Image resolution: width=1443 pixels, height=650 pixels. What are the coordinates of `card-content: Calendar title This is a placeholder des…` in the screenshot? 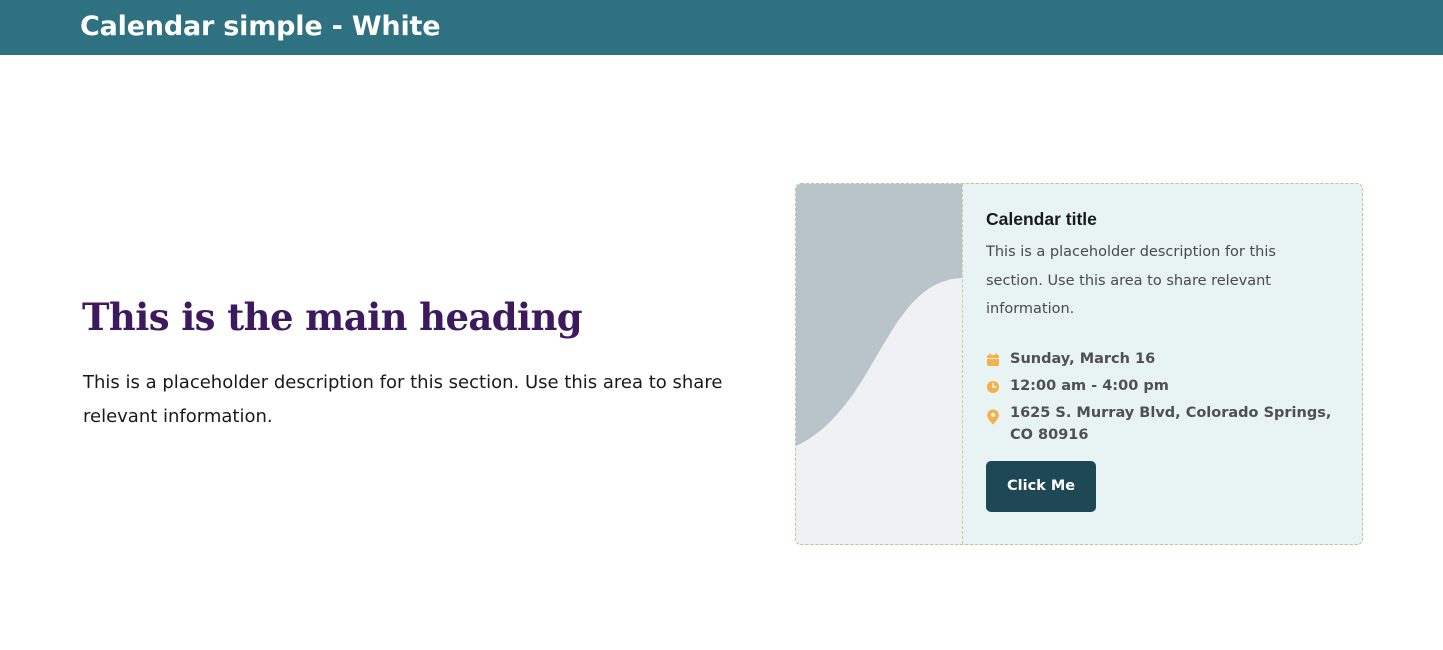 It's located at (1161, 359).